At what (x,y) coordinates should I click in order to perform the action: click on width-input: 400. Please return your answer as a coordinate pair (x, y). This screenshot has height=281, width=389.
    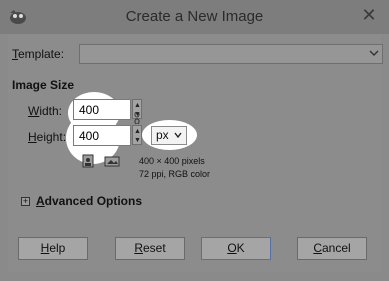
    Looking at the image, I should click on (102, 109).